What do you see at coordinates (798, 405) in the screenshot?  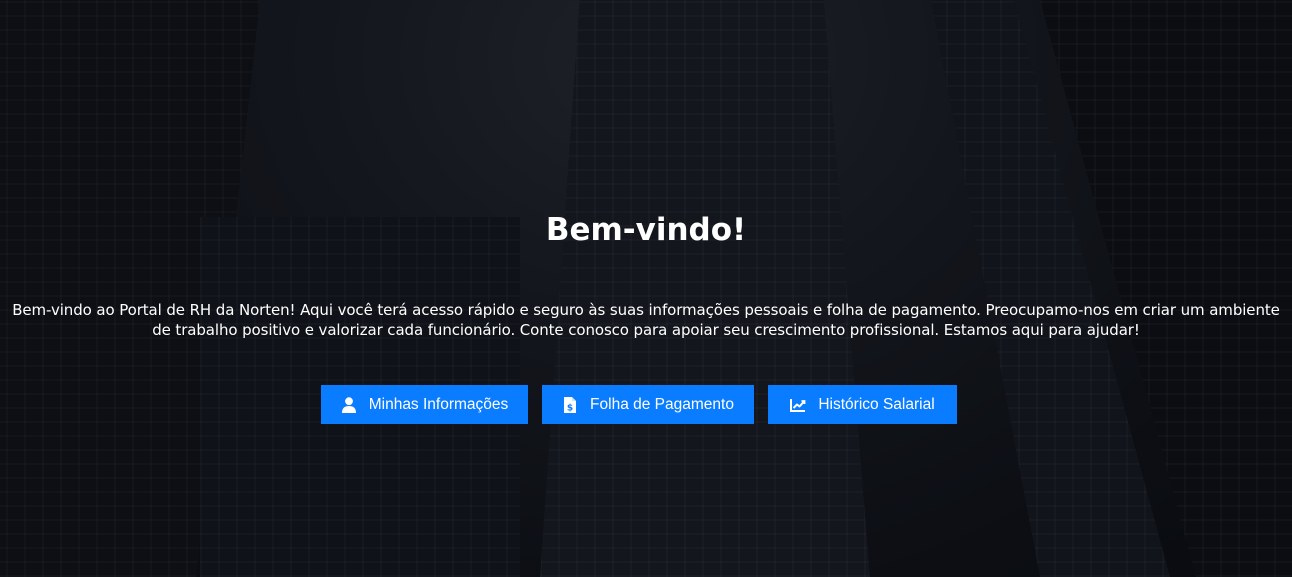 I see `chart-line-icon` at bounding box center [798, 405].